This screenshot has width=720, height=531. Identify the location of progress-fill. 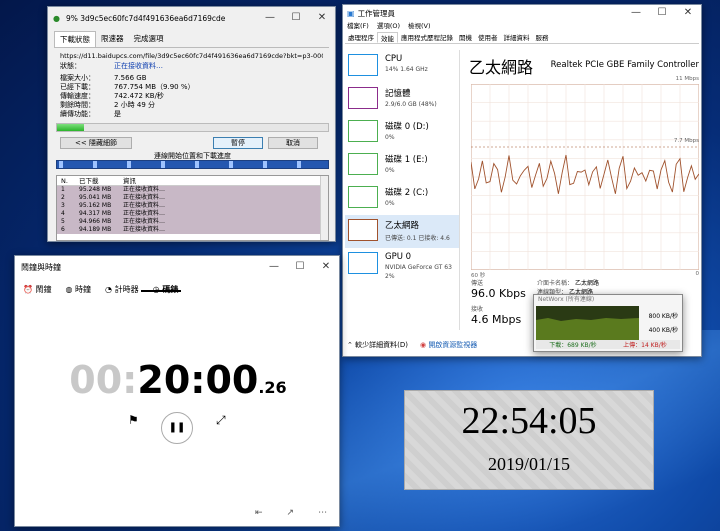
(70, 127).